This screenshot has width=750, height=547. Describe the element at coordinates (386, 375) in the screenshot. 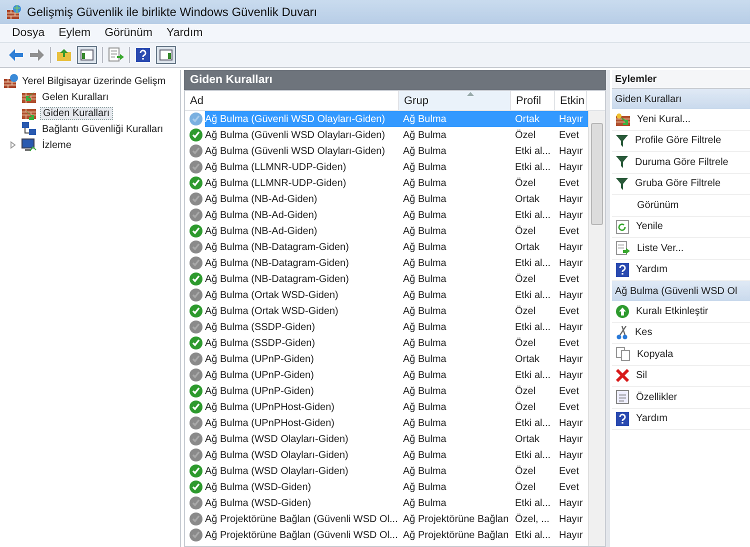

I see `rule-row: Ağ Bulma (UPnP-Giden) Ağ Bulma Etki al... Hayır` at that location.